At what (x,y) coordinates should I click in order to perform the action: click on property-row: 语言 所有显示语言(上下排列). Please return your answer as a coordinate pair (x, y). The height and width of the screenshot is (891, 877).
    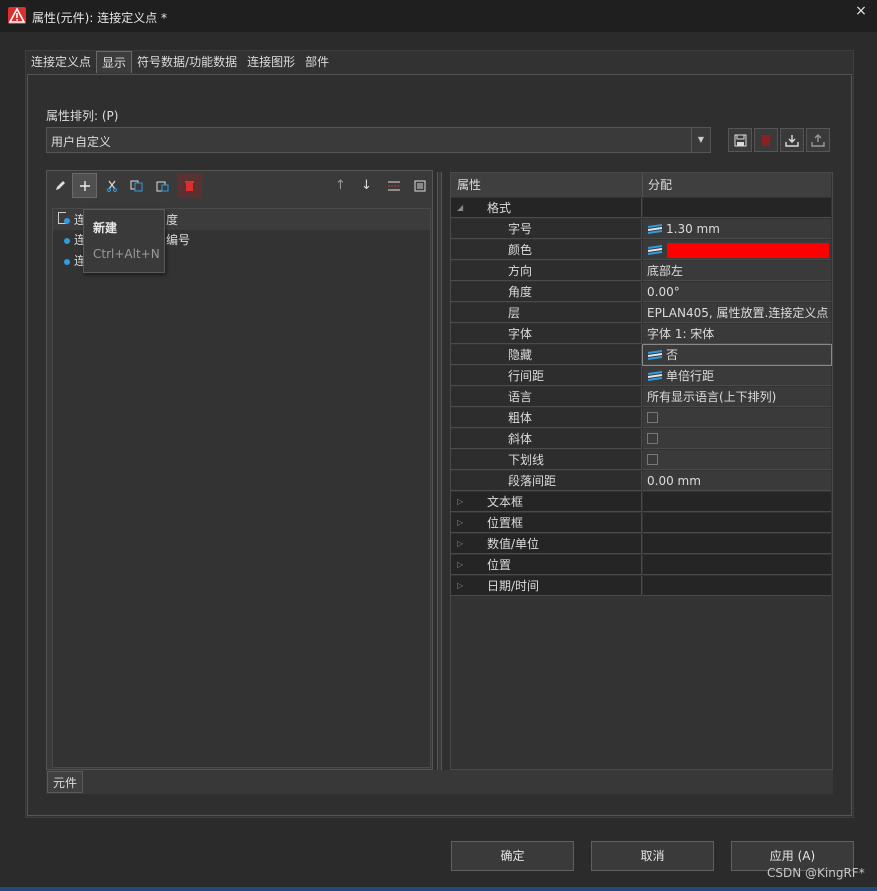
    Looking at the image, I should click on (641, 397).